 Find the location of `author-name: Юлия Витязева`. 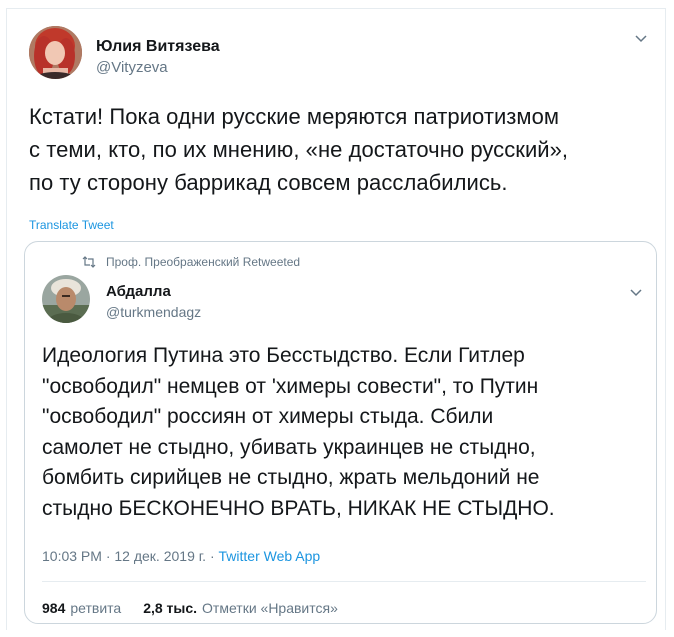

author-name: Юлия Витязева is located at coordinates (158, 47).